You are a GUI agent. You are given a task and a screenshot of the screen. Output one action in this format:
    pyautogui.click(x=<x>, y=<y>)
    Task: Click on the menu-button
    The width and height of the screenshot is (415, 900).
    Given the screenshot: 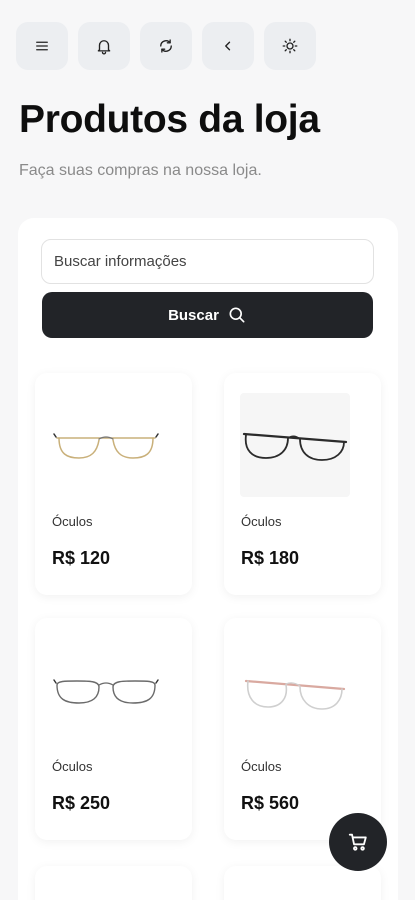 What is the action you would take?
    pyautogui.click(x=42, y=46)
    